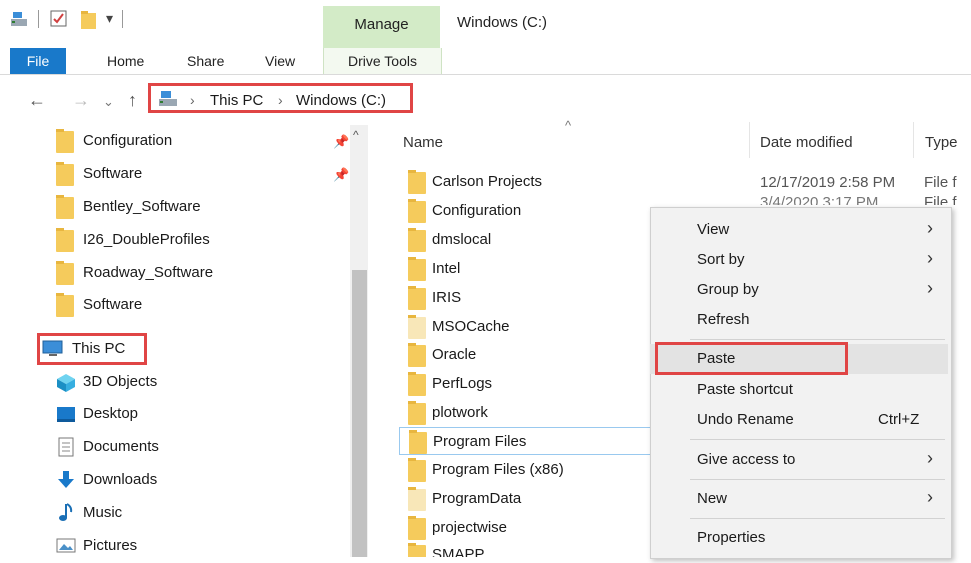 The height and width of the screenshot is (563, 971). Describe the element at coordinates (529, 182) in the screenshot. I see `file-row: Carlson Projects` at that location.